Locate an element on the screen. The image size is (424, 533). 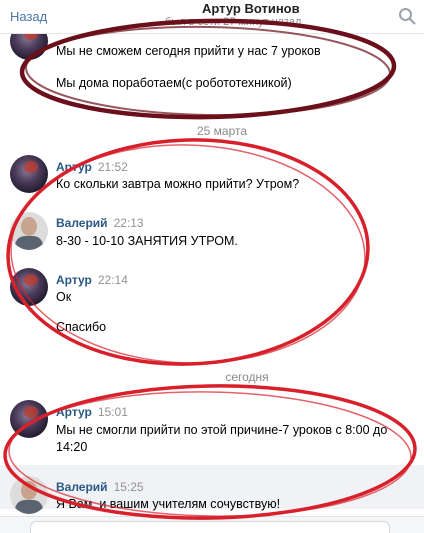
search-icon is located at coordinates (407, 16).